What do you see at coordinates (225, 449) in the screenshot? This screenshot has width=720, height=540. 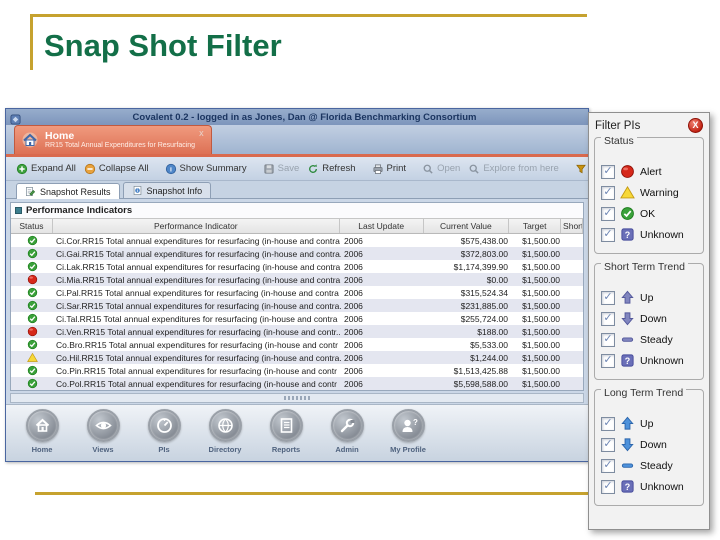 I see `nav-label: Directory` at bounding box center [225, 449].